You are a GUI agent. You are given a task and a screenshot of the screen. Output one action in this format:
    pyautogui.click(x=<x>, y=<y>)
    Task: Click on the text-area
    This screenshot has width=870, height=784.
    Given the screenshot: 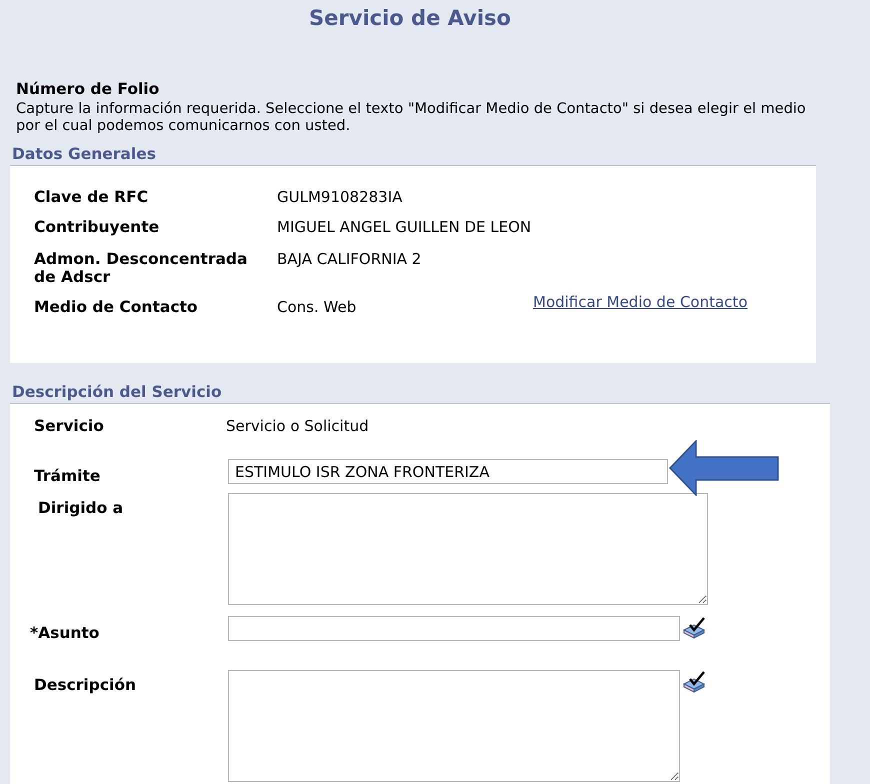 What is the action you would take?
    pyautogui.click(x=468, y=549)
    